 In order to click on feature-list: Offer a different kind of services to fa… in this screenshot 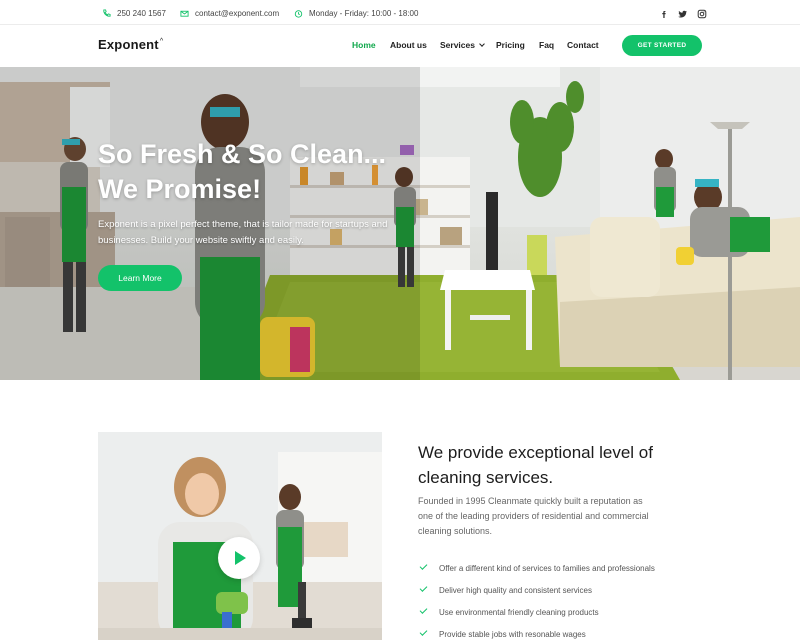, I will do `click(537, 598)`.